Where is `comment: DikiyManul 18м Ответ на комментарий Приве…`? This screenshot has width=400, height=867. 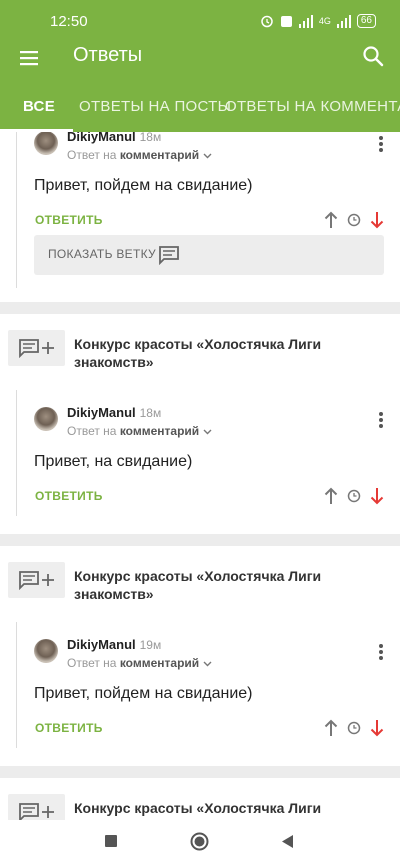 comment: DikiyManul 18м Ответ на комментарий Приве… is located at coordinates (209, 463).